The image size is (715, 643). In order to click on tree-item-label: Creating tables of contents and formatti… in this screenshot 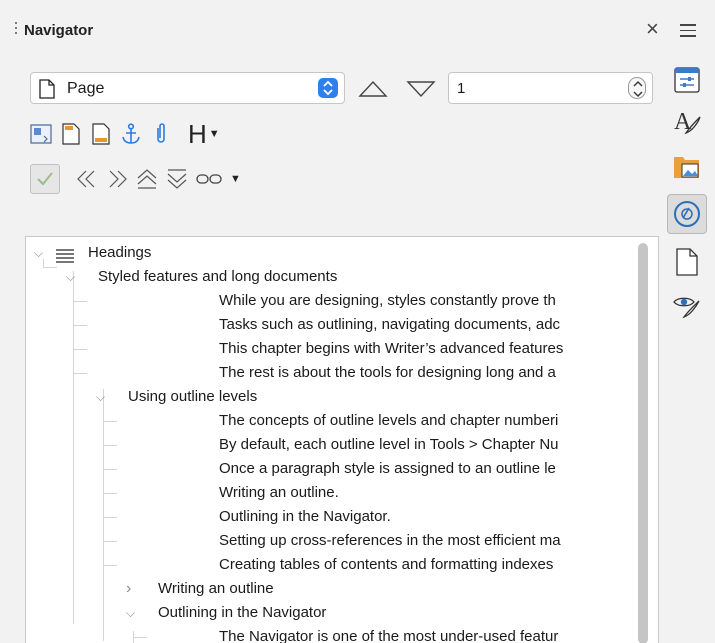, I will do `click(386, 564)`.